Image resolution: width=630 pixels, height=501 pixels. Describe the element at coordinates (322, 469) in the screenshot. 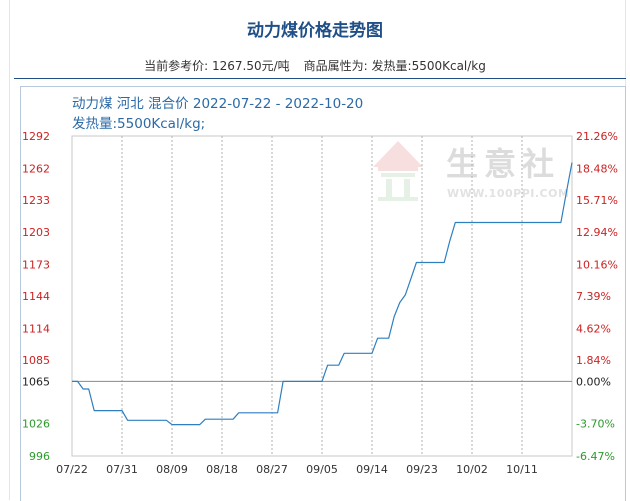

I see `x-tick-label: 09/05` at that location.